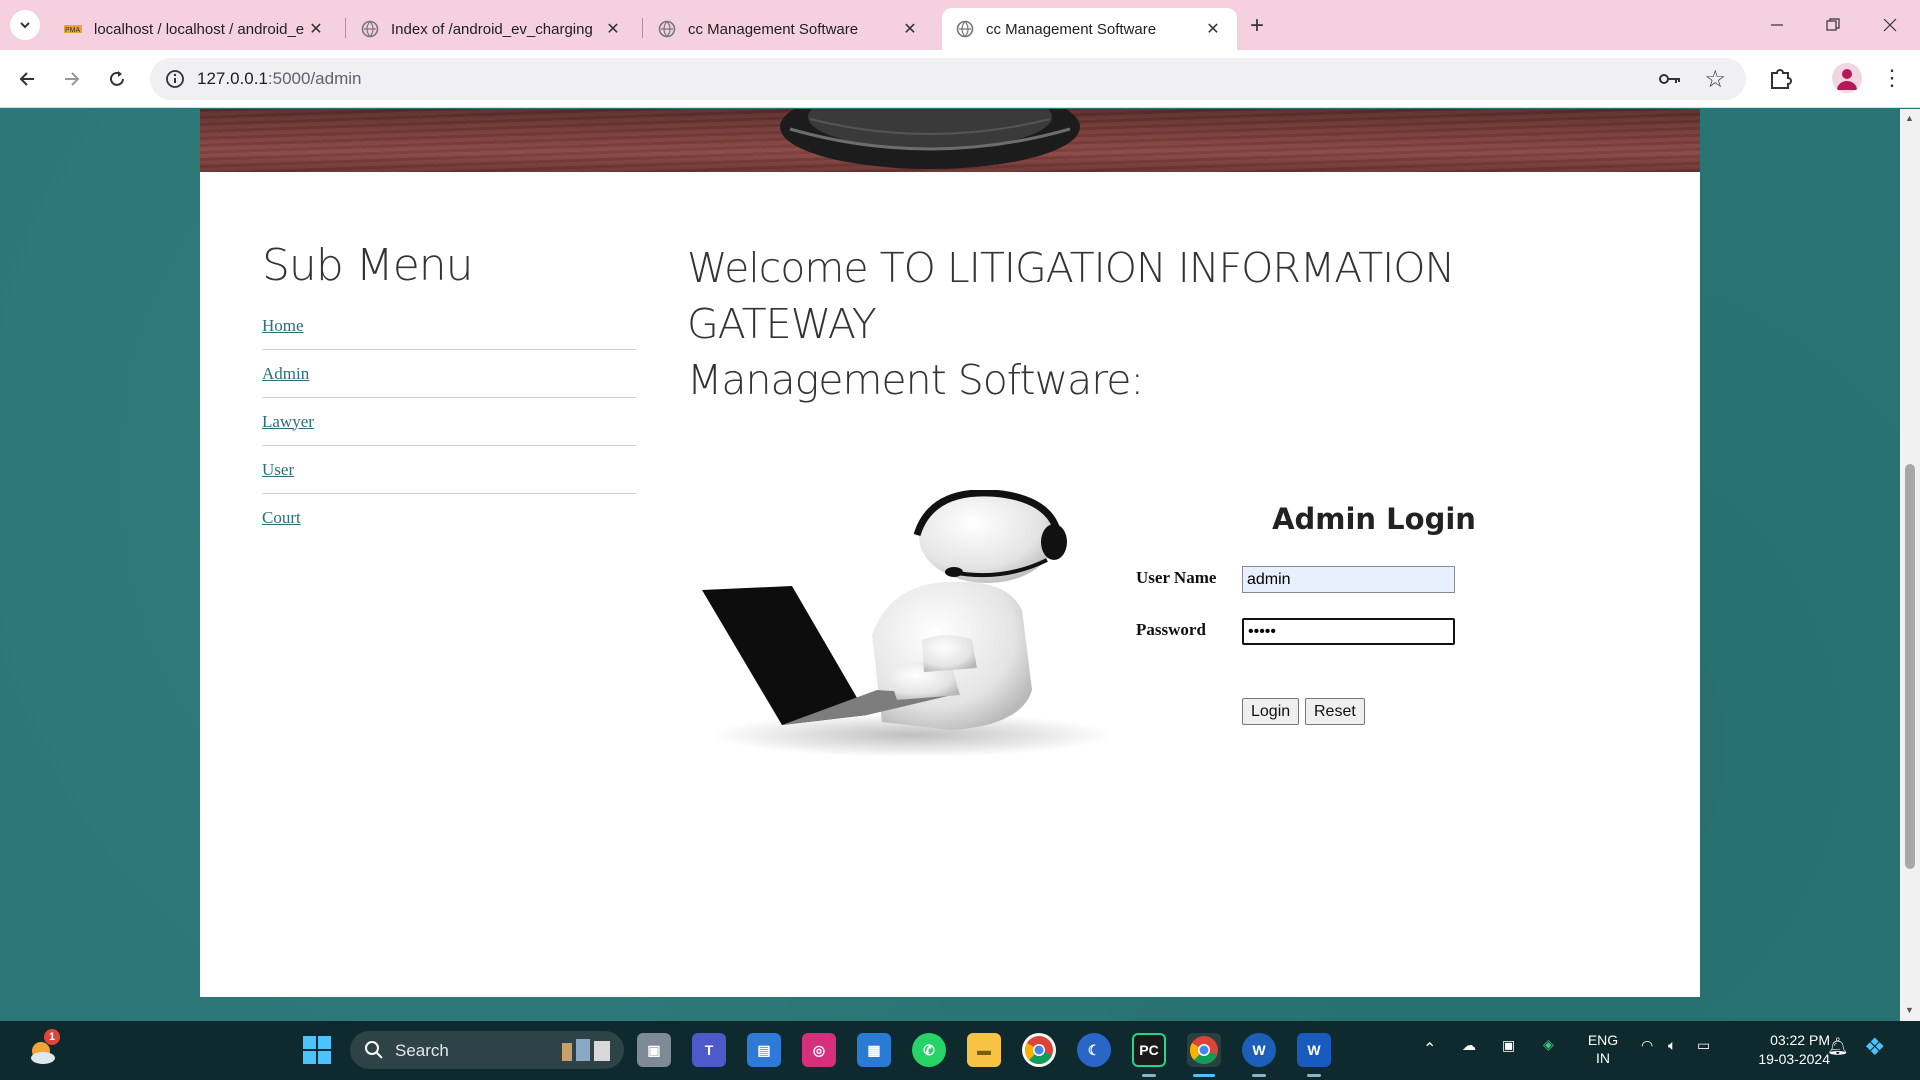 The width and height of the screenshot is (1920, 1080). I want to click on close-window-button, so click(1890, 25).